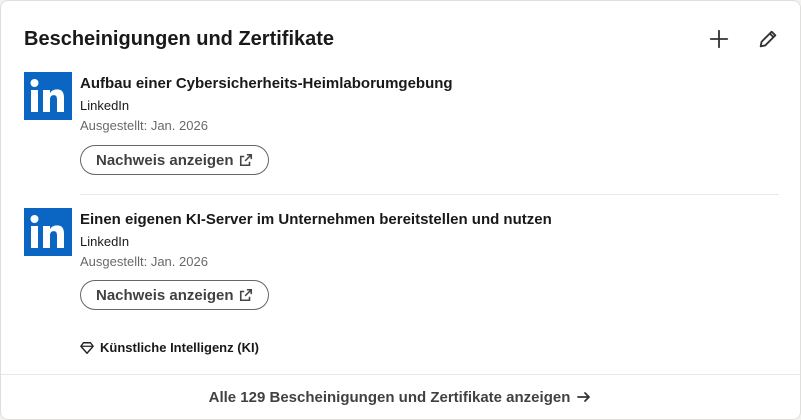 Image resolution: width=801 pixels, height=420 pixels. I want to click on section-header: Bescheinigungen und Zertifikate, so click(402, 40).